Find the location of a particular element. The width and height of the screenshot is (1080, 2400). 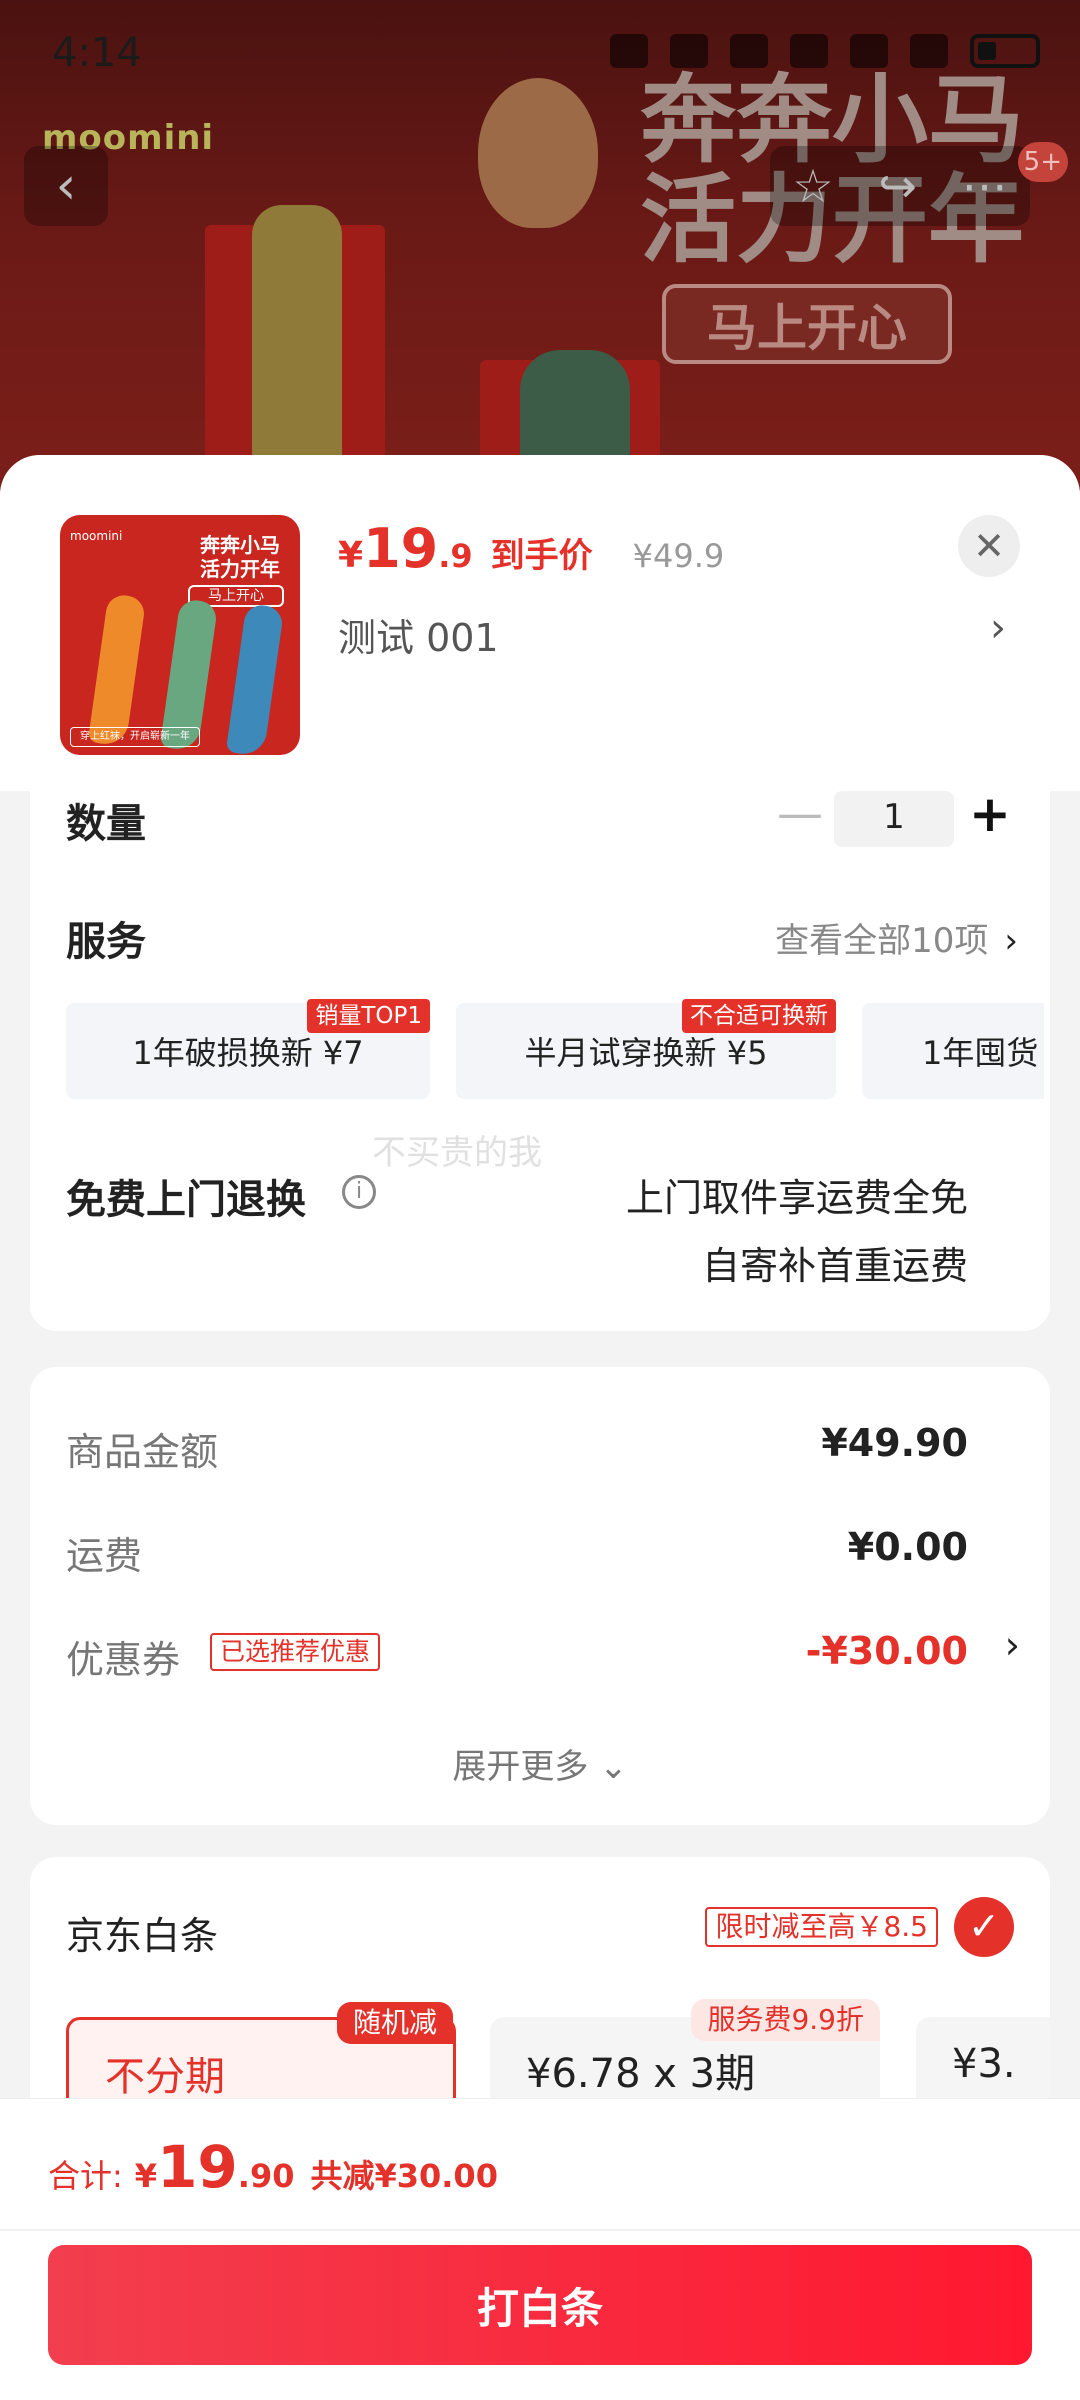

pay-with-baitiao-button: 打白条 is located at coordinates (540, 2305).